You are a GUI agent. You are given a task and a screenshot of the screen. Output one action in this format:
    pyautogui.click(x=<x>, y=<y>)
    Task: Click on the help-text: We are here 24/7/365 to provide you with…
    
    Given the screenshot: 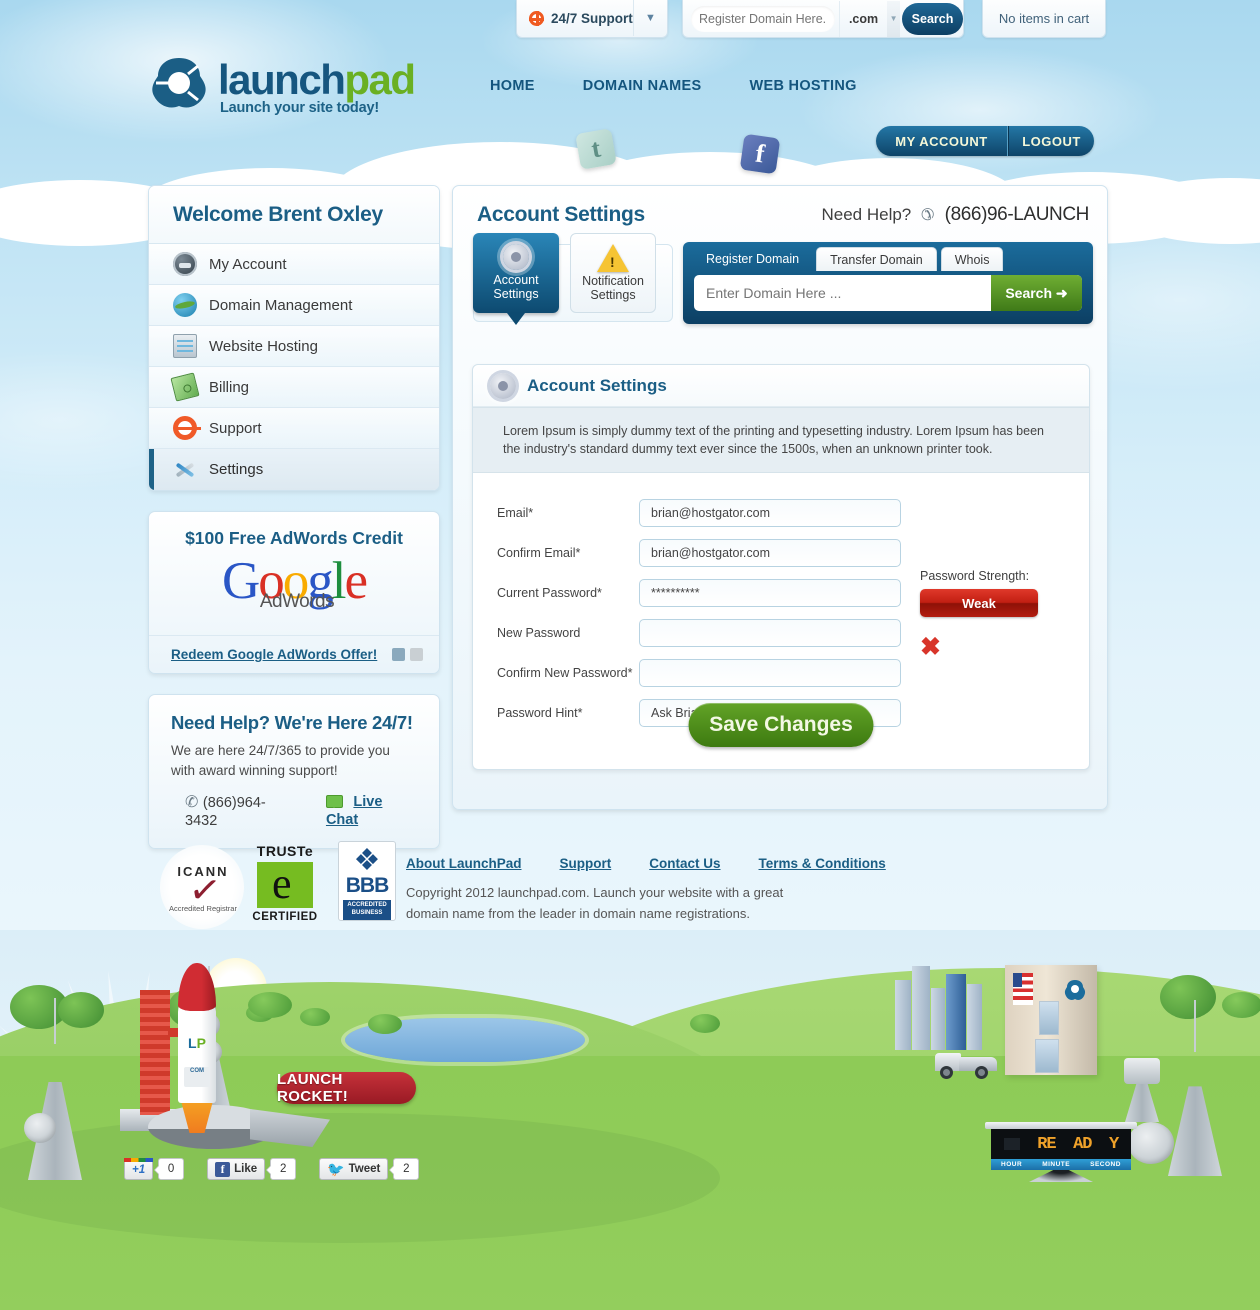 What is the action you would take?
    pyautogui.click(x=280, y=761)
    